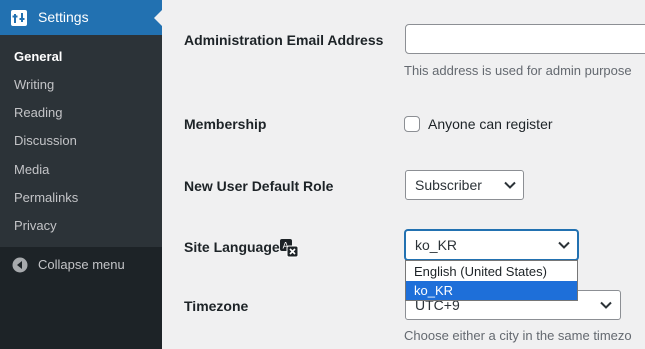 The image size is (645, 349). I want to click on submenu-item-discussion: Discussion, so click(45, 140).